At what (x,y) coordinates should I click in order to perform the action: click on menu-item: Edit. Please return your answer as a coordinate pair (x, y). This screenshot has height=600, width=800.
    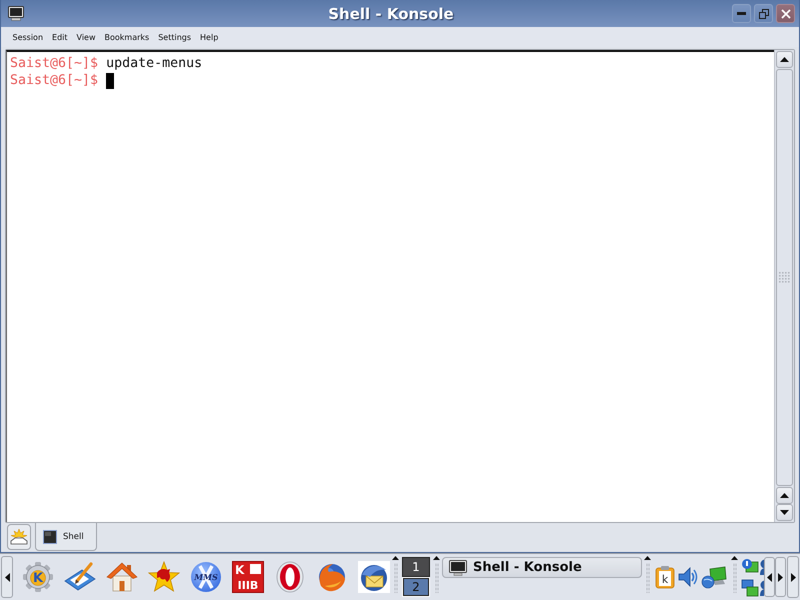
    Looking at the image, I should click on (60, 37).